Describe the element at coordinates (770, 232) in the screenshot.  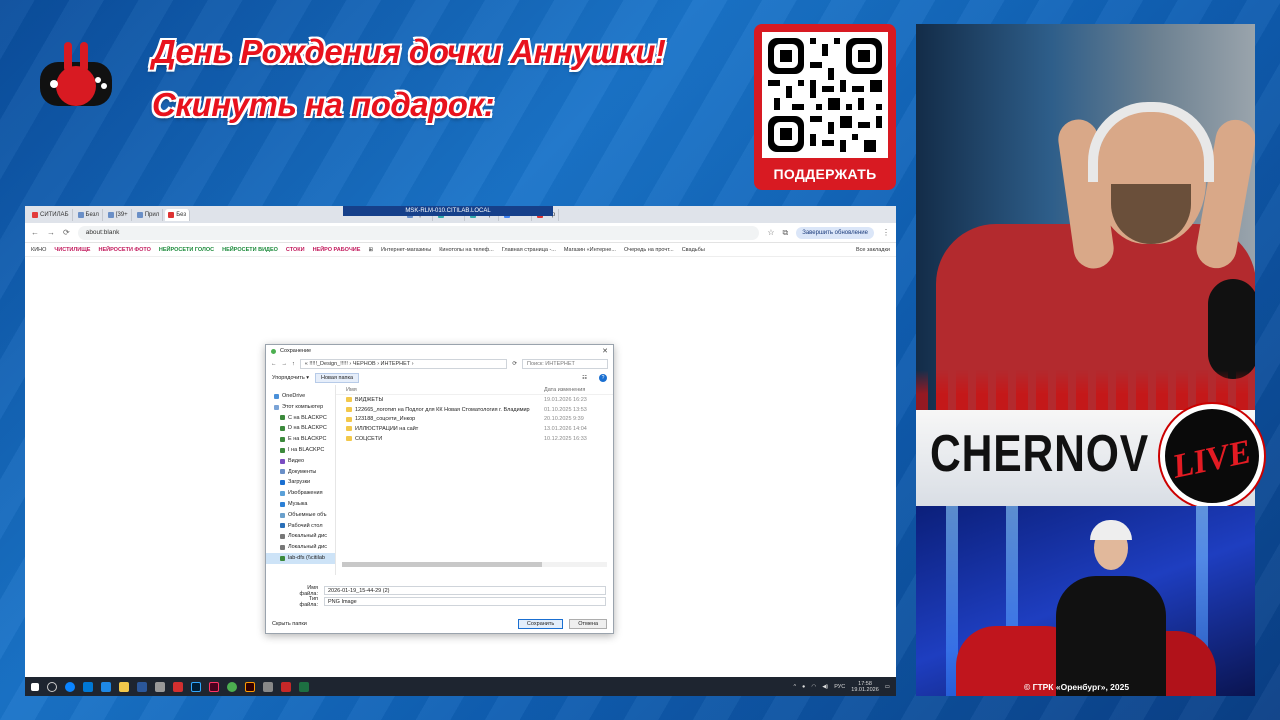
I see `star-icon: ☆` at that location.